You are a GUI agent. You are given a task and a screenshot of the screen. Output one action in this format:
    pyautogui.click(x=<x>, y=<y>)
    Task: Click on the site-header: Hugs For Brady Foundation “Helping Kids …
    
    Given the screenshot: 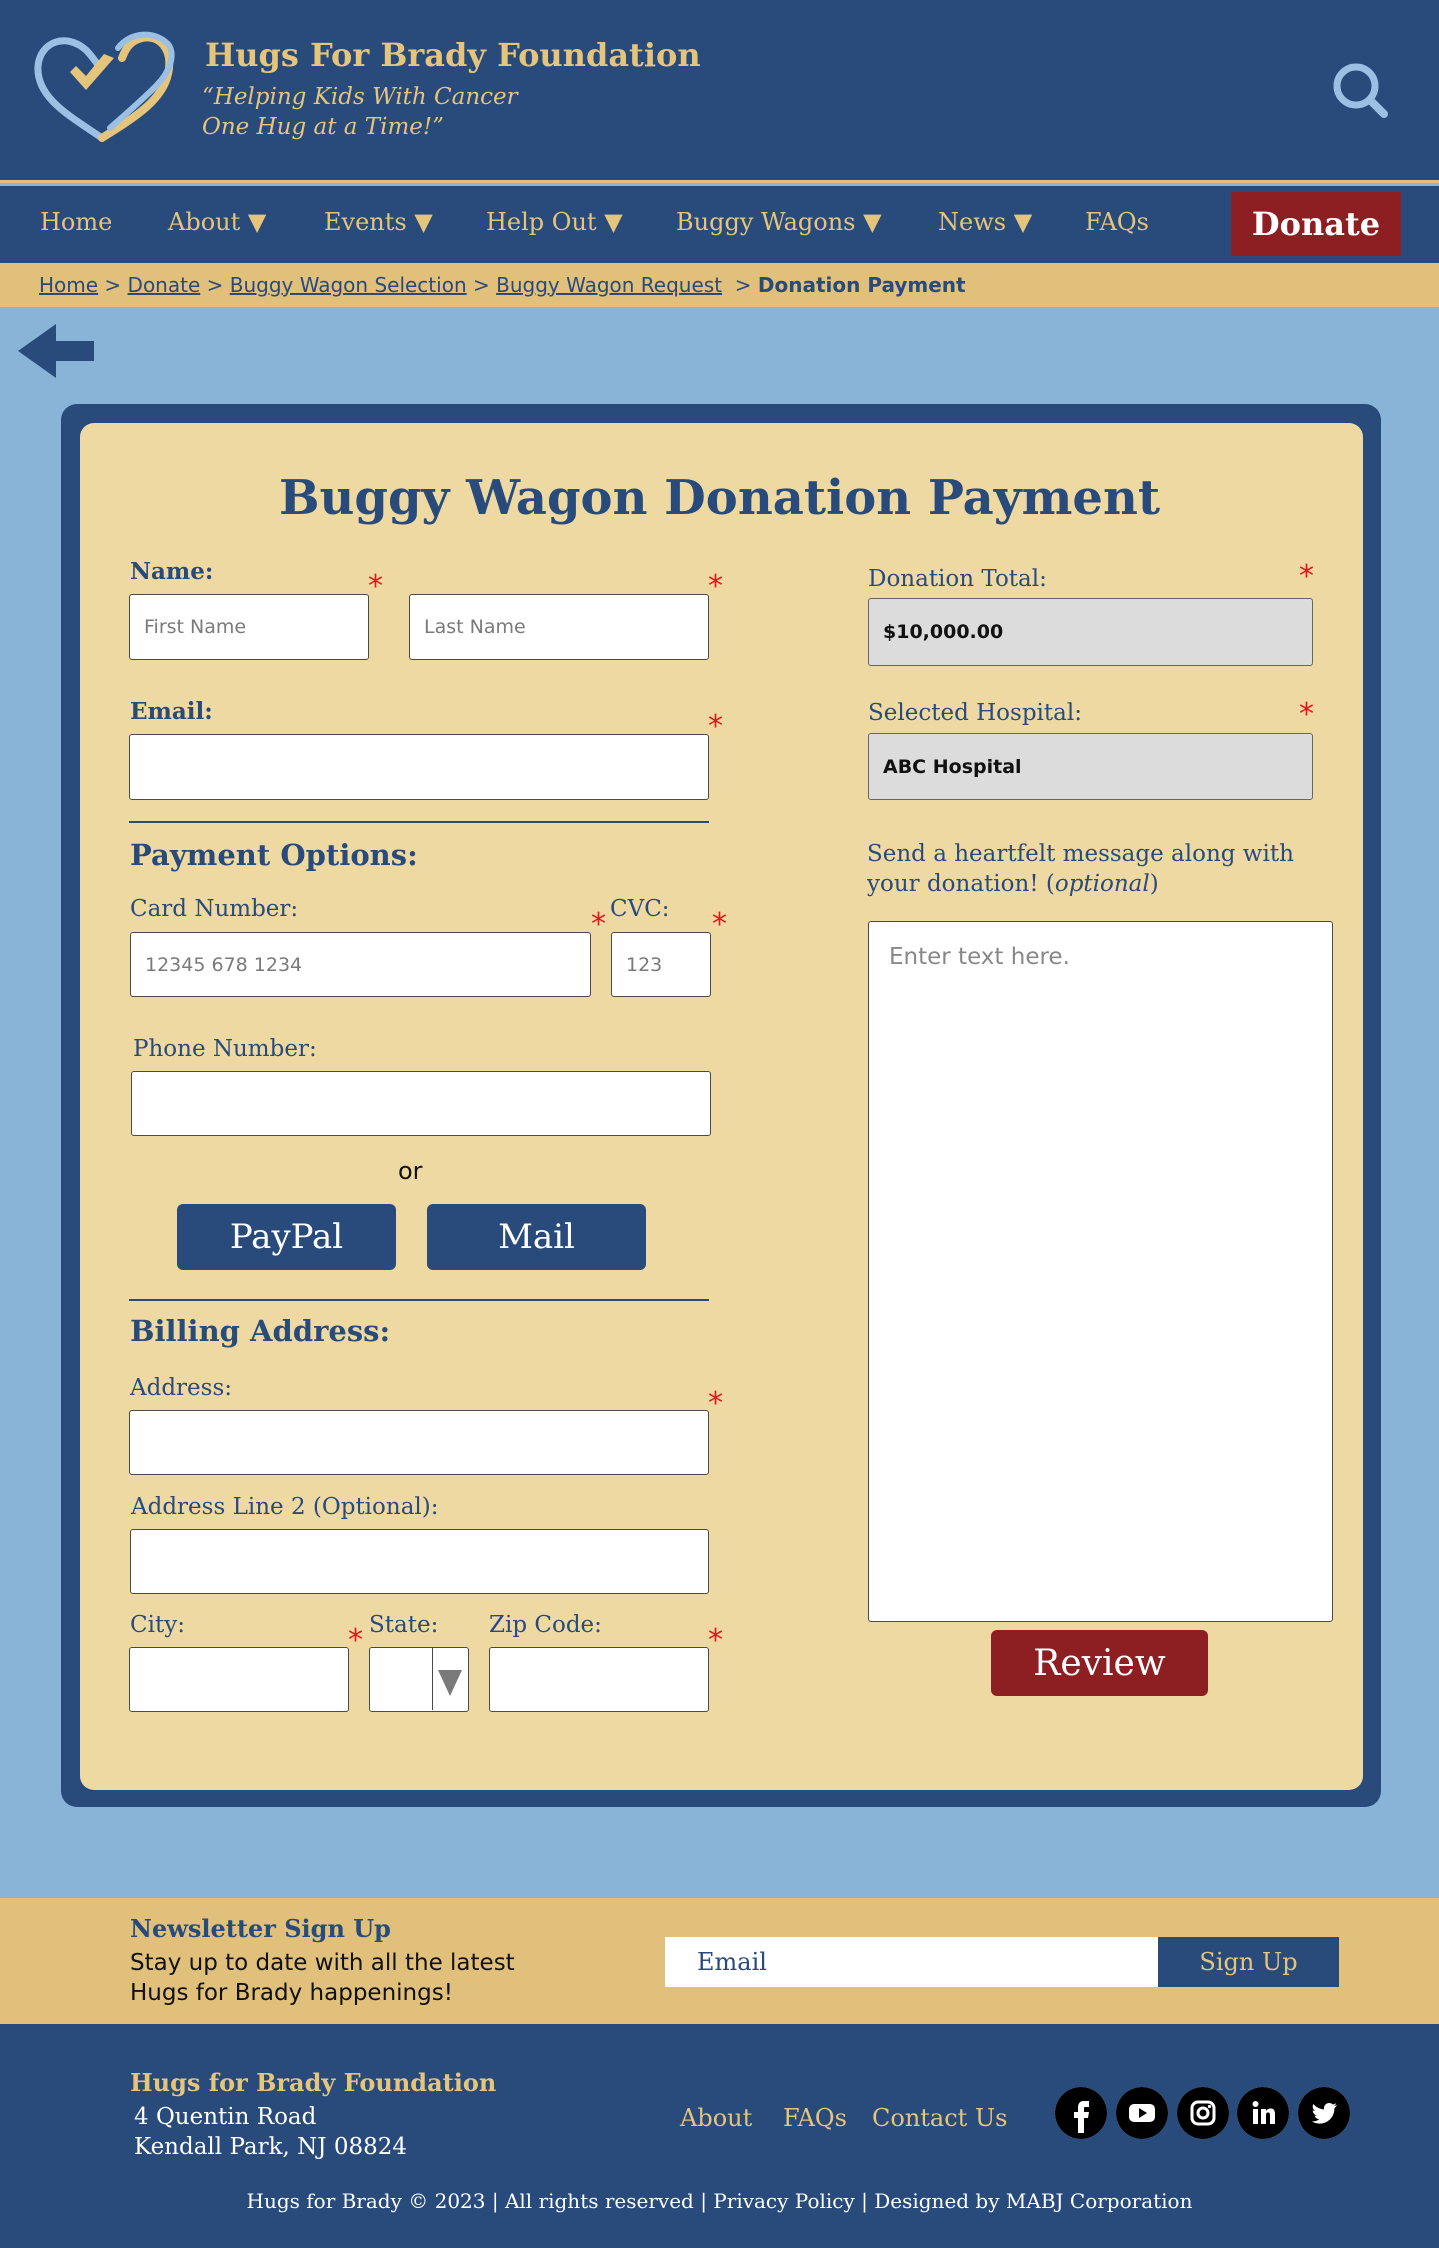 What is the action you would take?
    pyautogui.click(x=719, y=91)
    